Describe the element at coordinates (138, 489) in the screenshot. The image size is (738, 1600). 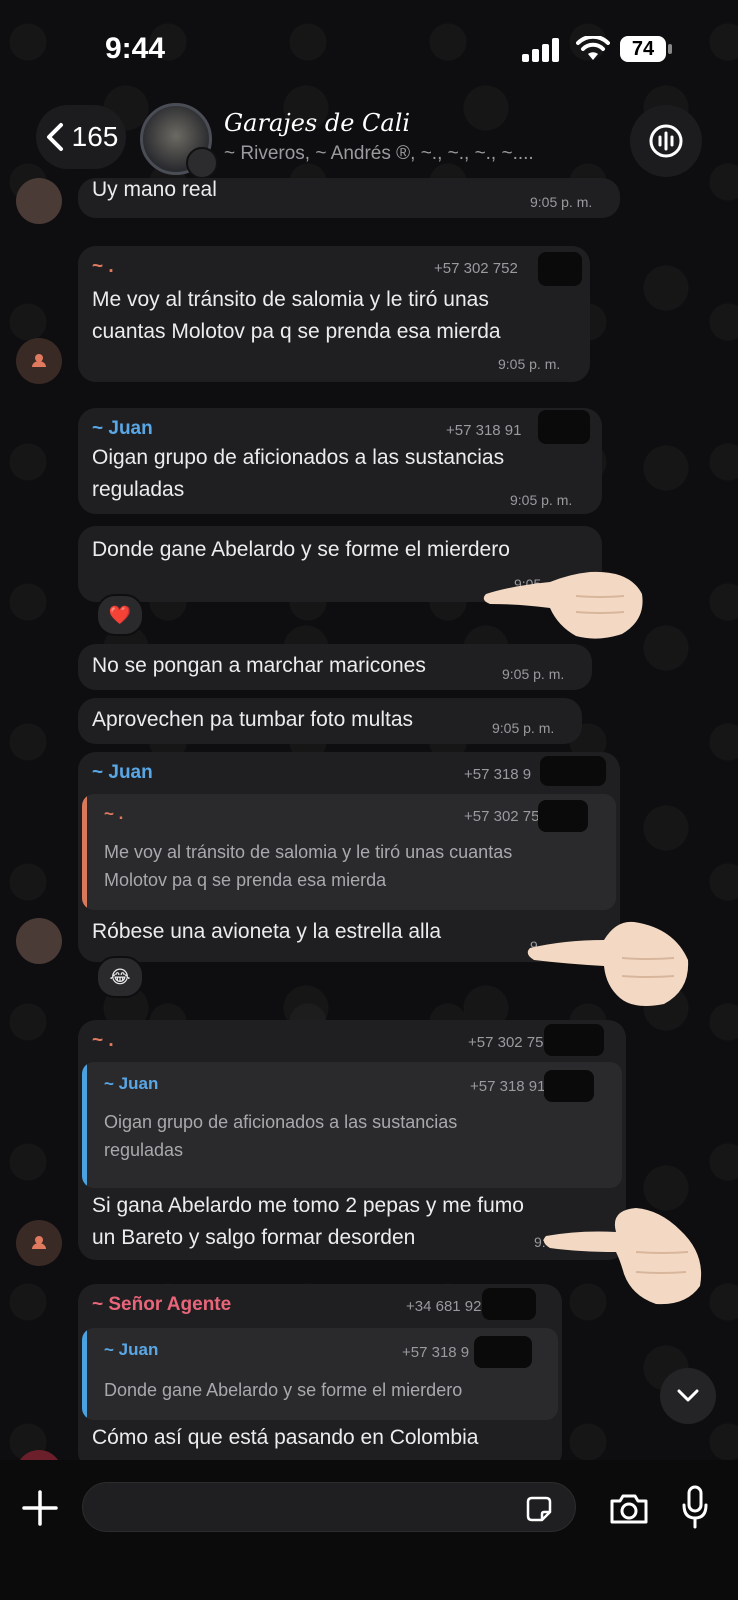
I see `message-text: reguladas` at that location.